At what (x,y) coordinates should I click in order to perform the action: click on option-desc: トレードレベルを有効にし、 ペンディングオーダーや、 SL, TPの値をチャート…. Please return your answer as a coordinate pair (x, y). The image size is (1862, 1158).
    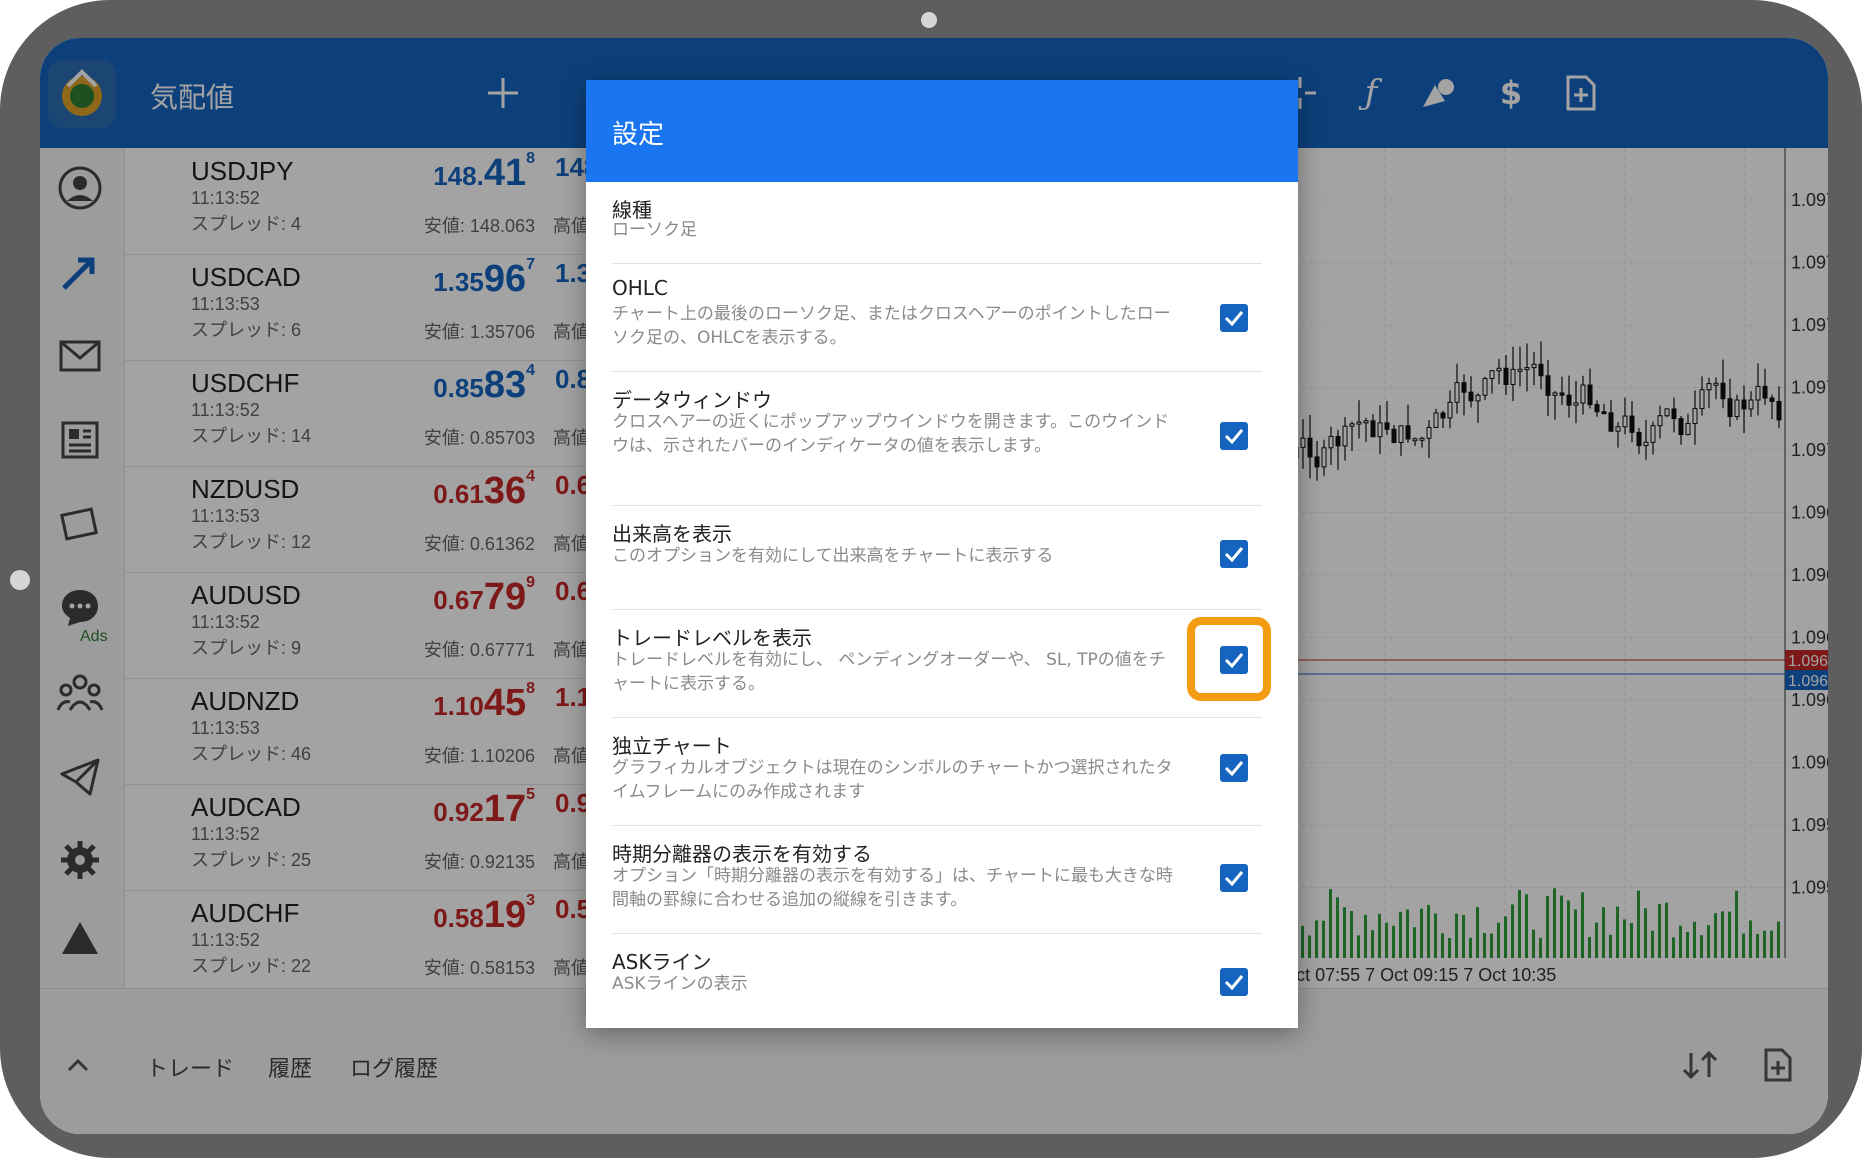
    Looking at the image, I should click on (889, 672).